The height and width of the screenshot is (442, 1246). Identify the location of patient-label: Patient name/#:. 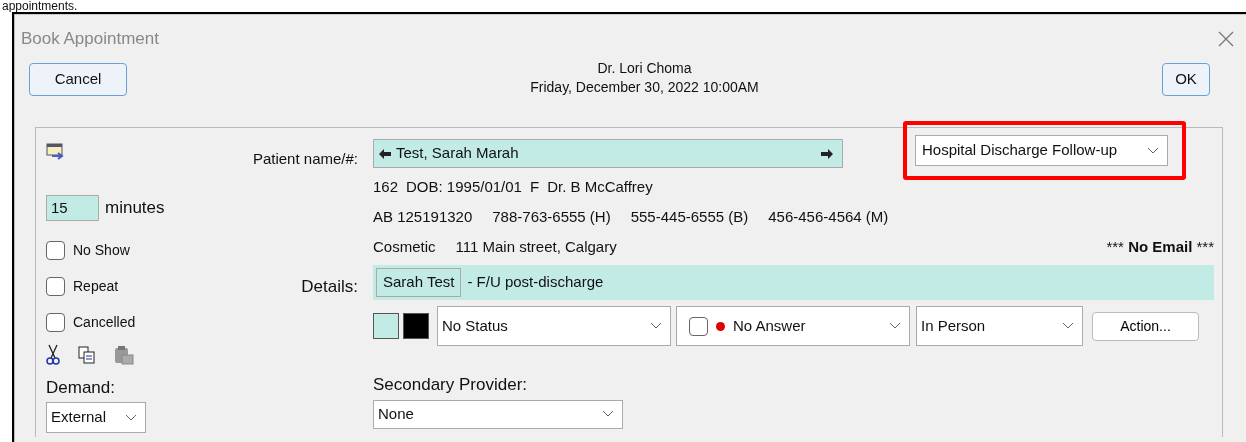
(304, 159).